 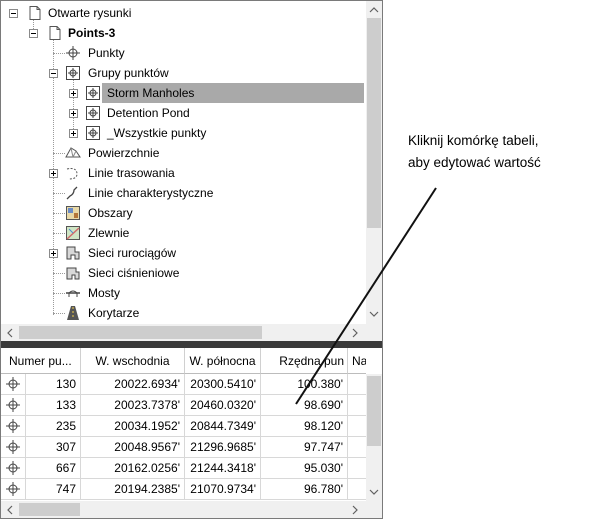 What do you see at coordinates (223, 384) in the screenshot?
I see `table-cell: 20300.5410'` at bounding box center [223, 384].